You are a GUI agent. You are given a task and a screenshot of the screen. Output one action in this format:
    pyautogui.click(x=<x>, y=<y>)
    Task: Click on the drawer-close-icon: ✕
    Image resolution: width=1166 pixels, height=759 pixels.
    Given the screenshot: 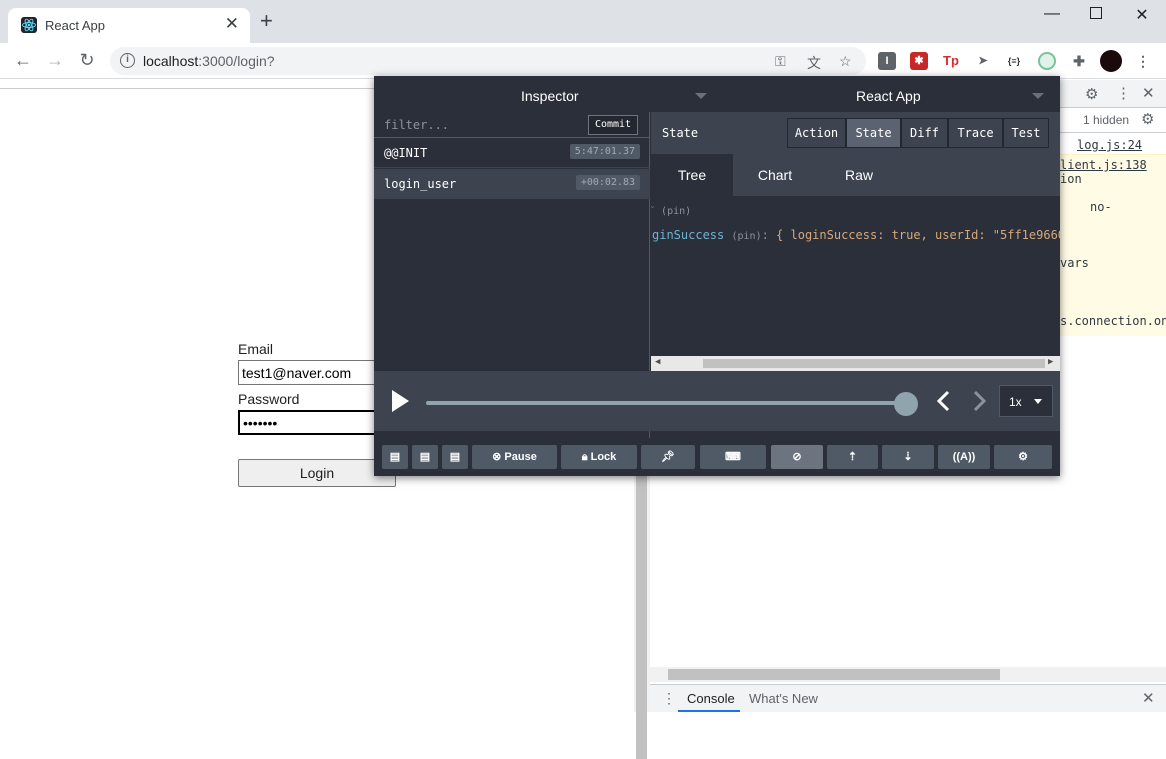 What is the action you would take?
    pyautogui.click(x=1148, y=698)
    